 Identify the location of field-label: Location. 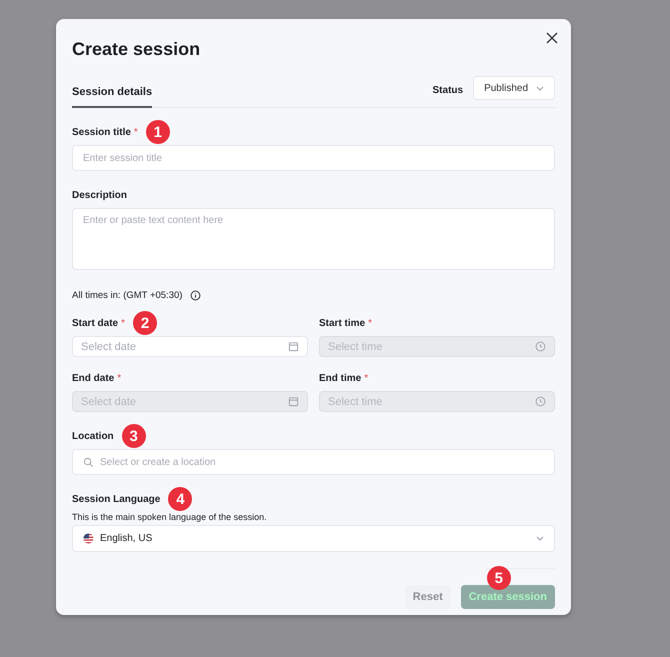
(93, 436).